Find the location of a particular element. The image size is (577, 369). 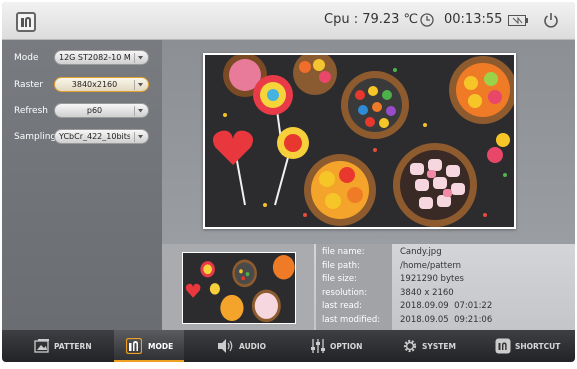

thumbnail-frame is located at coordinates (239, 288).